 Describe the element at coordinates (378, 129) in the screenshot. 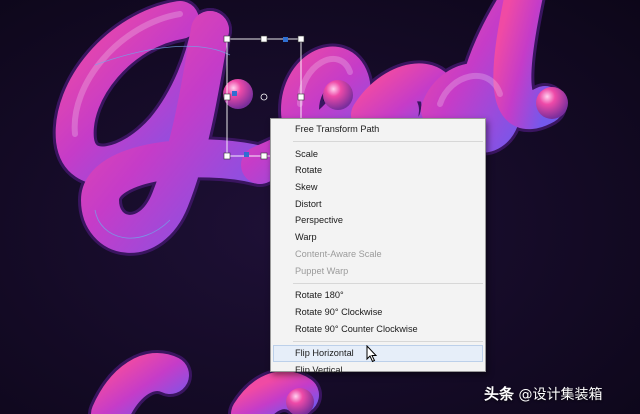

I see `menu-item-free-transform-path: Free Transform Path` at that location.